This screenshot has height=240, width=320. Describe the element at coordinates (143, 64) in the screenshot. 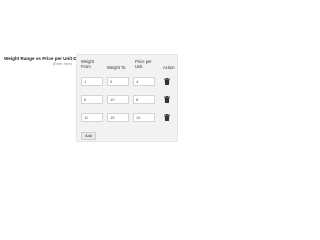

I see `header-price: Price per Unit` at that location.